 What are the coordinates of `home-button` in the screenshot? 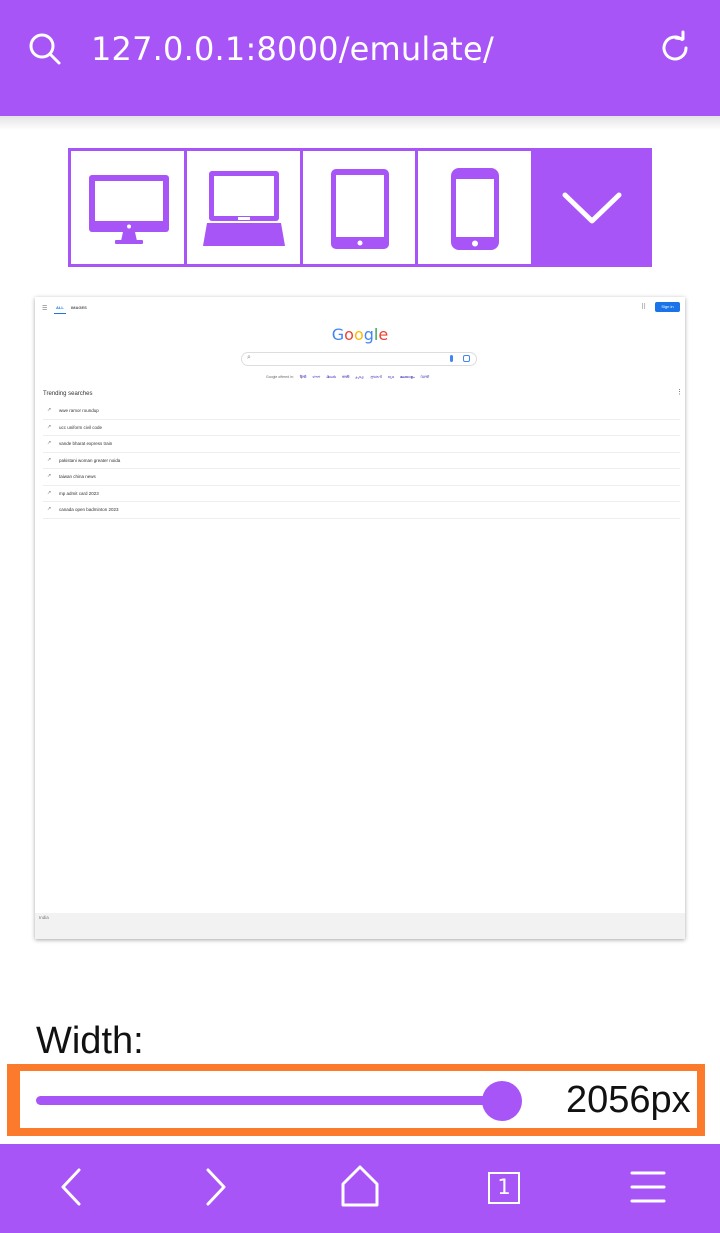 It's located at (360, 1187).